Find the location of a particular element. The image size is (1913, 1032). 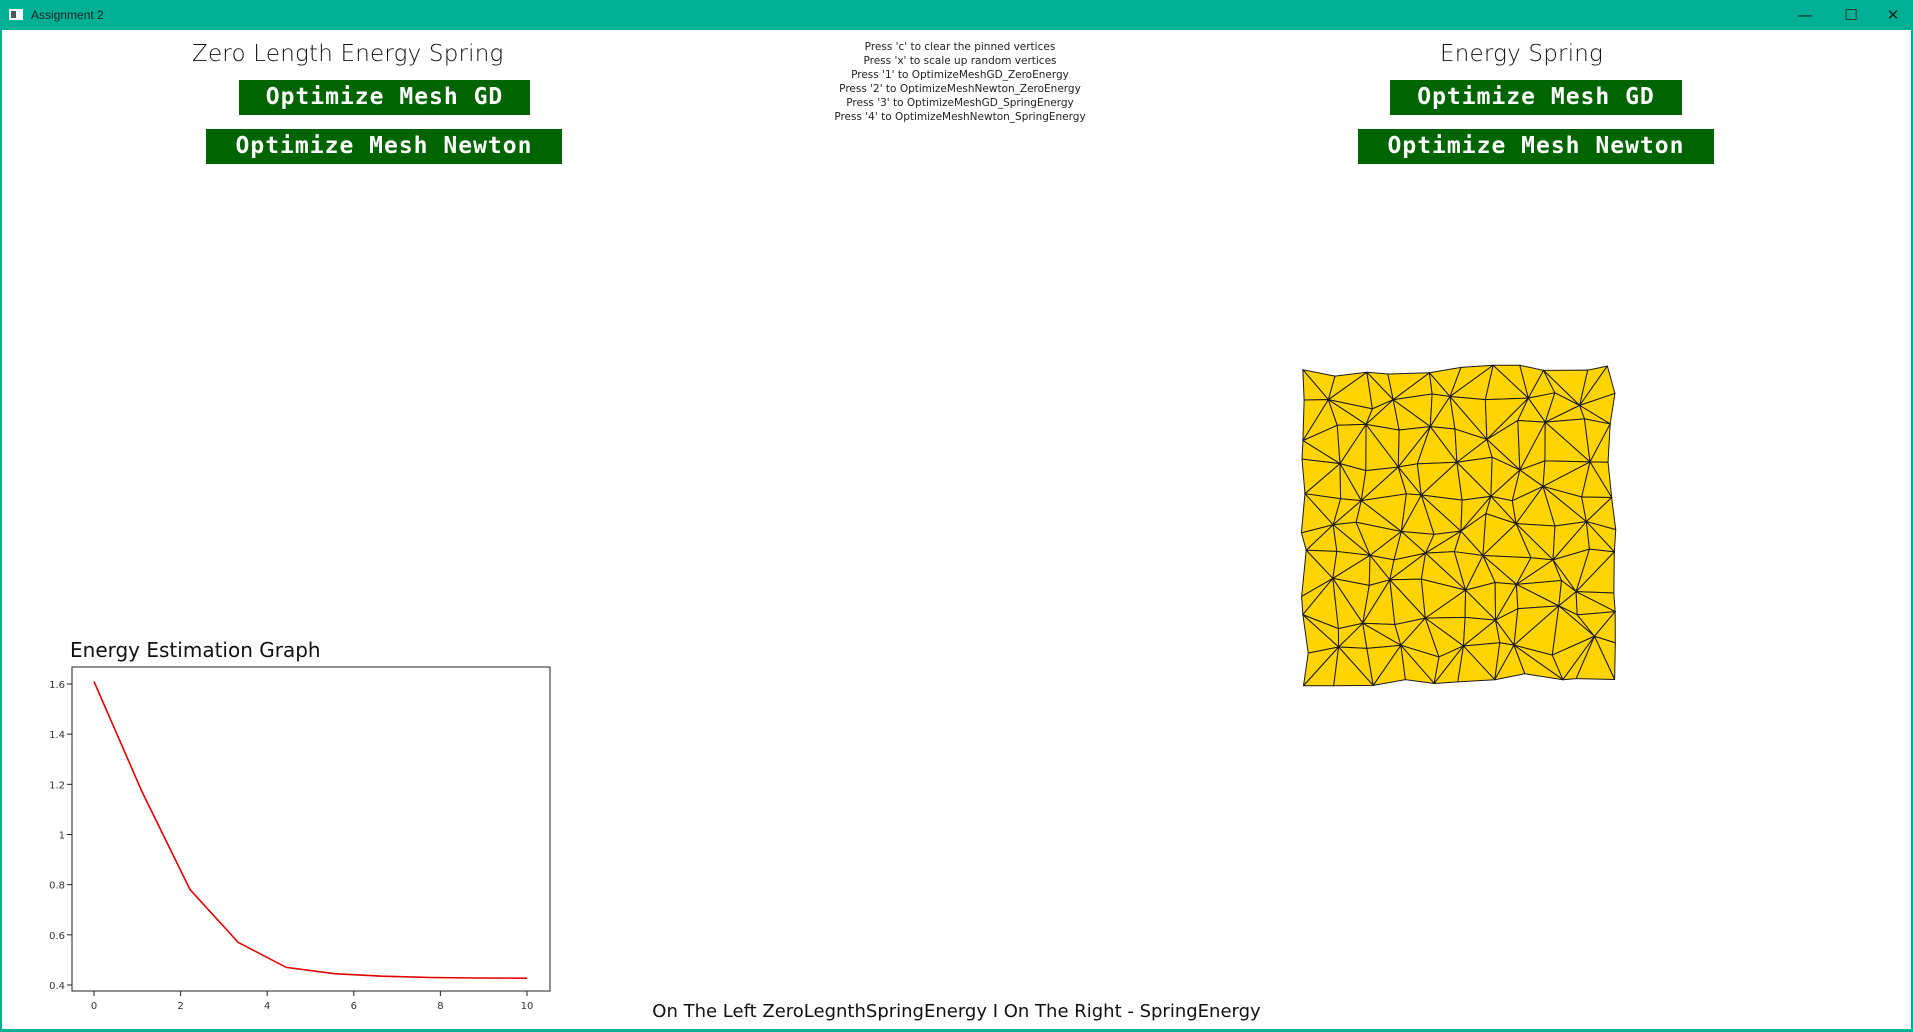

right-optimize-newton-button: Optimize Mesh Newton is located at coordinates (1536, 146).